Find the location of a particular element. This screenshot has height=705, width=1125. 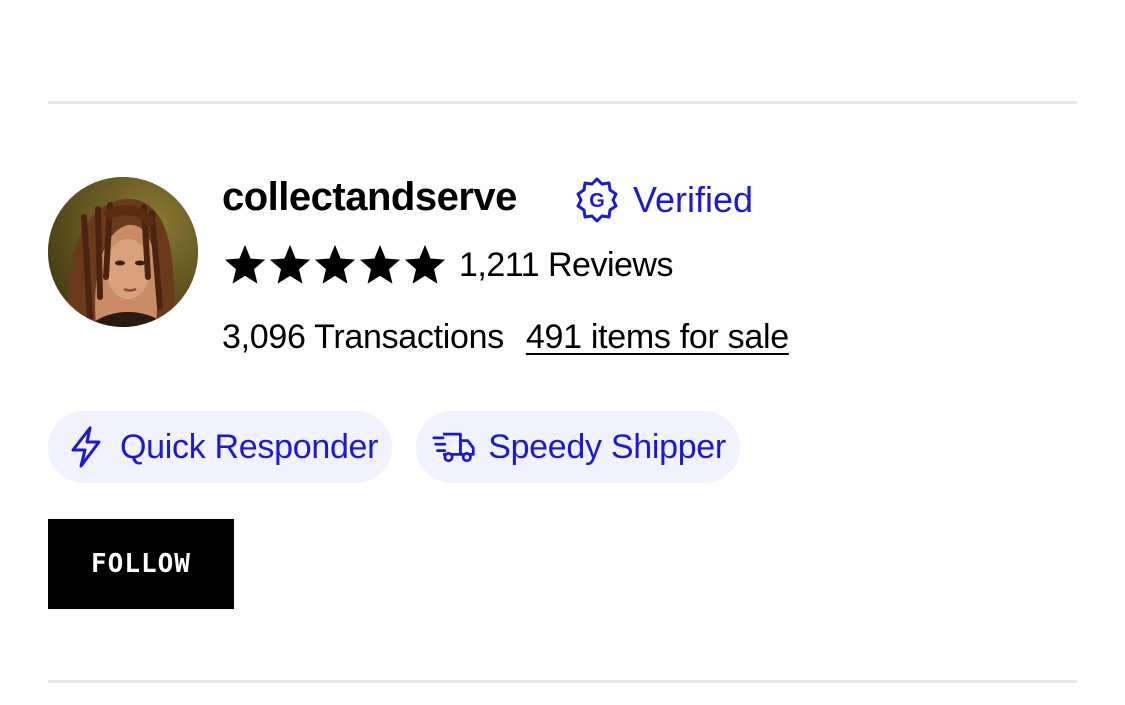

verified-badge: G Verified is located at coordinates (663, 200).